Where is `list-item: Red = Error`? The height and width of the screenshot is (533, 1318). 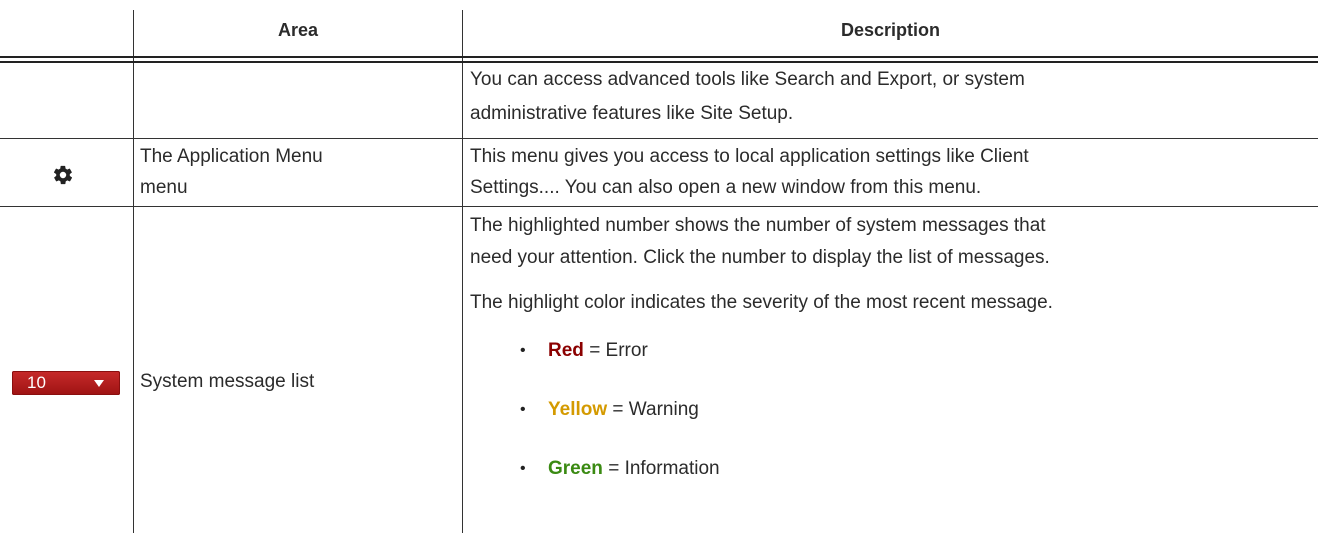
list-item: Red = Error is located at coordinates (584, 351).